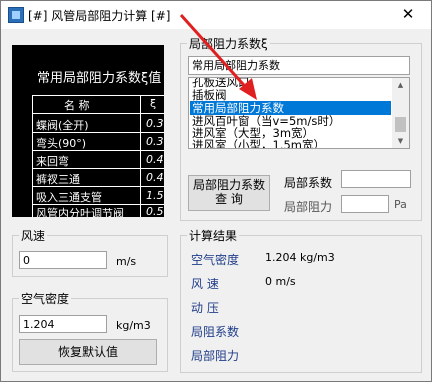 This screenshot has height=382, width=432. Describe the element at coordinates (63, 324) in the screenshot. I see `air-density-input: 1.204` at that location.